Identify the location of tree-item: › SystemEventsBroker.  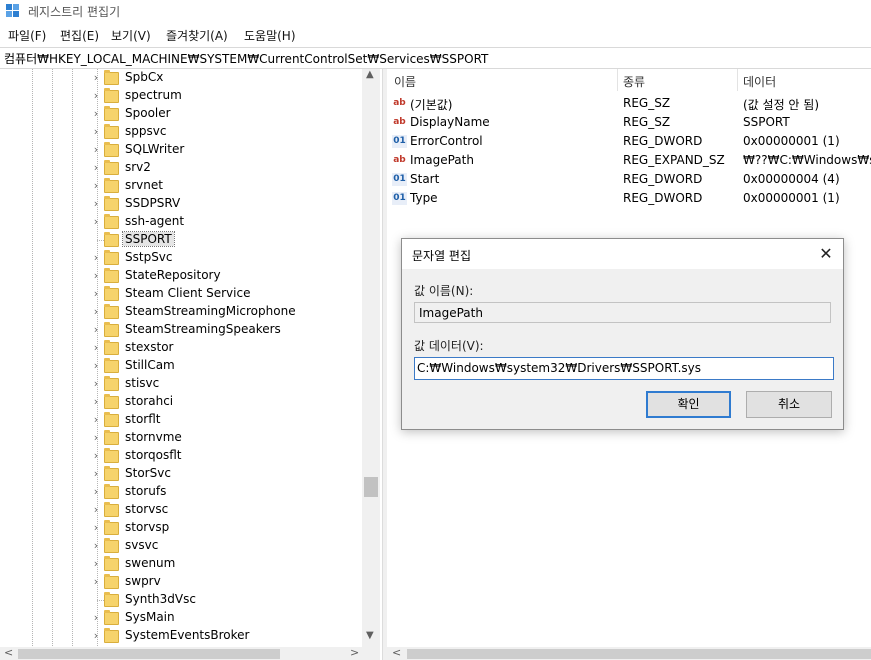
(181, 636).